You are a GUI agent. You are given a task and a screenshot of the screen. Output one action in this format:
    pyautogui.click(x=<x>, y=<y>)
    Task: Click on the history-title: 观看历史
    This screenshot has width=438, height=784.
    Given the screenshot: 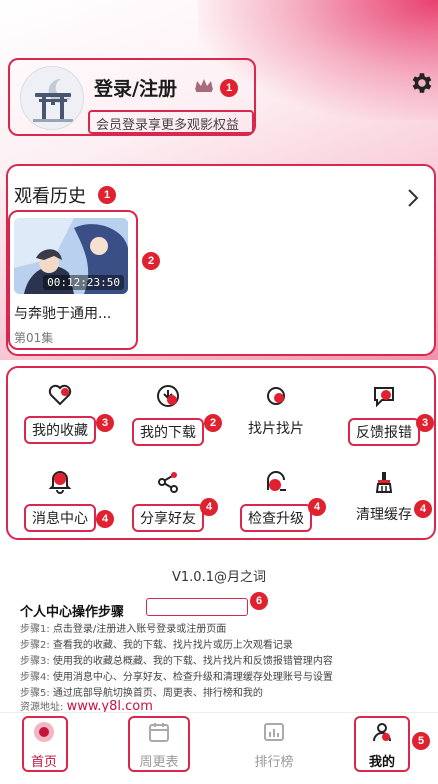 What is the action you would take?
    pyautogui.click(x=50, y=196)
    